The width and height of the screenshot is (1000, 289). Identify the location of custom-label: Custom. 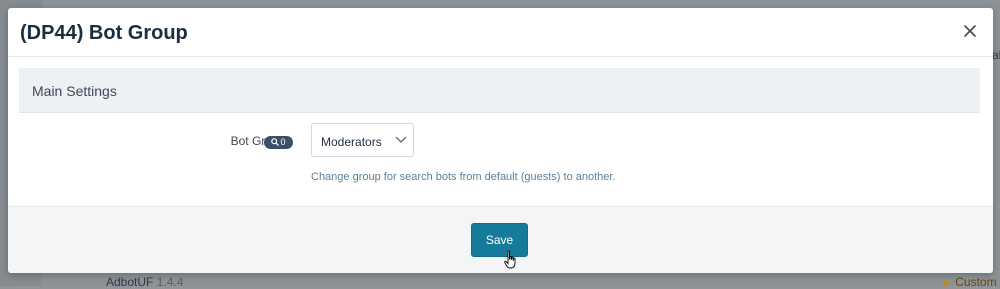
(976, 282).